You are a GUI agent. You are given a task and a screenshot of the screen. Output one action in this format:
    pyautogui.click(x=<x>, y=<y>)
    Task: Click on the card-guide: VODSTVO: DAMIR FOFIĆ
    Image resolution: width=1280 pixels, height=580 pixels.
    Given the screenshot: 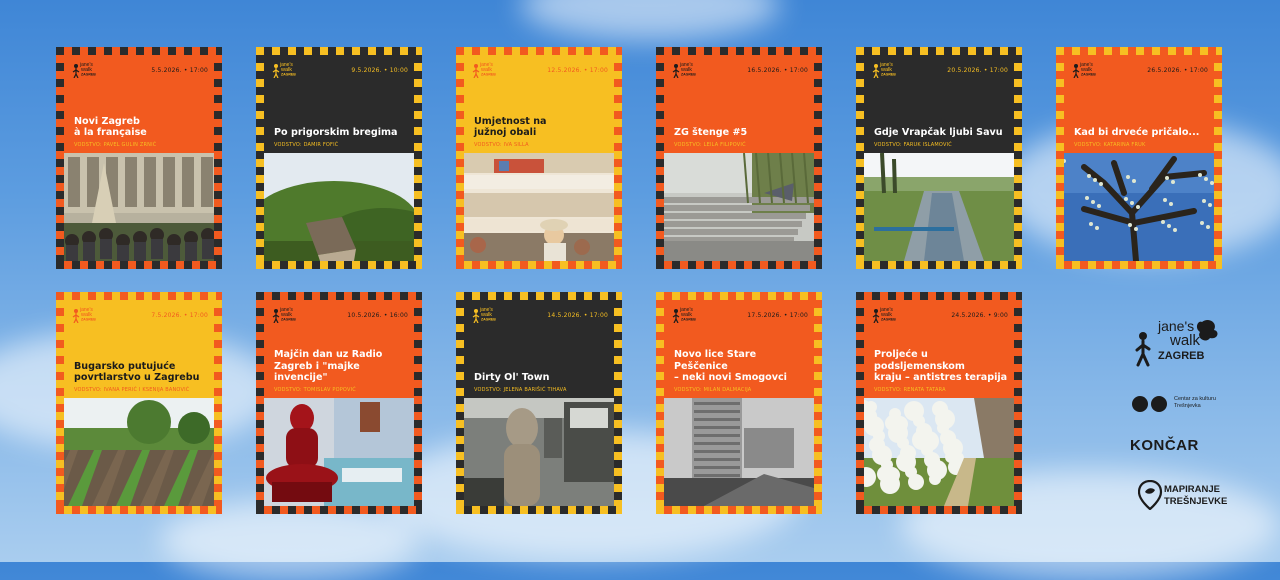 What is the action you would take?
    pyautogui.click(x=306, y=145)
    